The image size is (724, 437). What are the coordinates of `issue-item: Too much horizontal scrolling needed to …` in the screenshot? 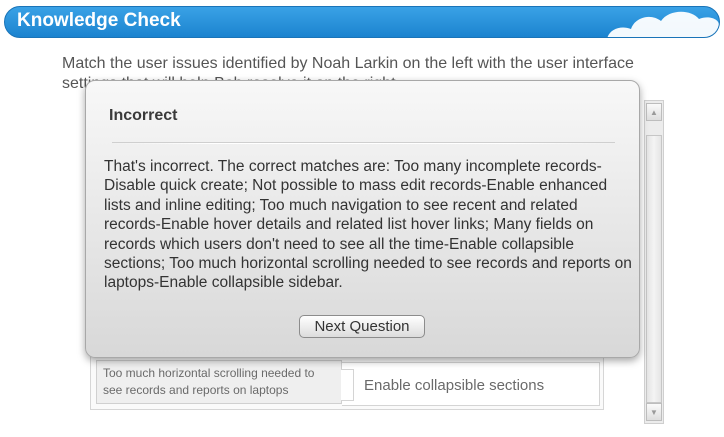 It's located at (219, 382).